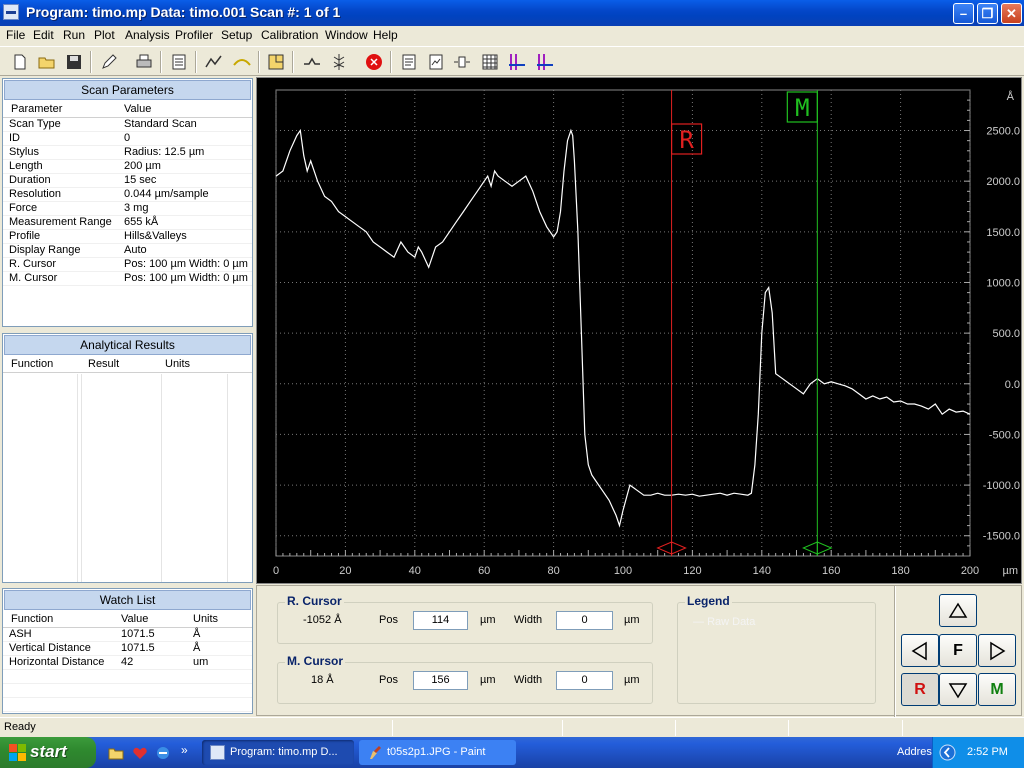 This screenshot has height=768, width=1024. Describe the element at coordinates (437, 752) in the screenshot. I see `task-paint: t05s2p1.JPG - Paint` at that location.